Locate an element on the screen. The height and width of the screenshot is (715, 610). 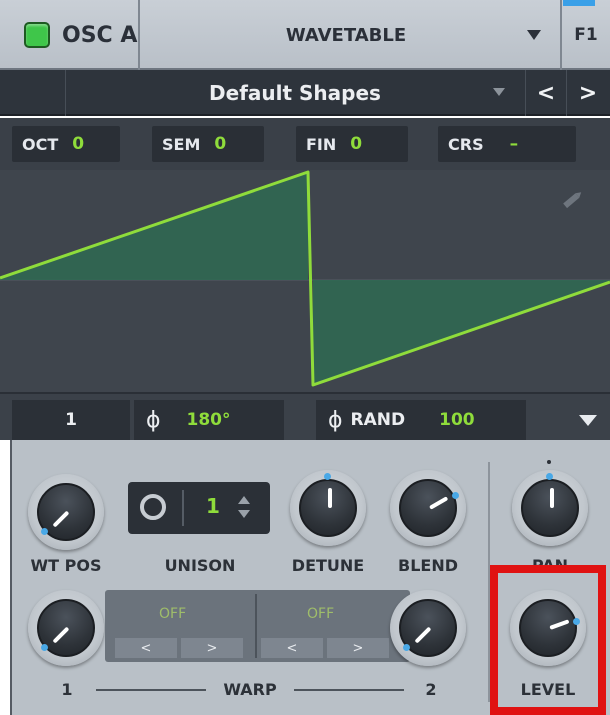
preset-prev-button: < is located at coordinates (546, 93).